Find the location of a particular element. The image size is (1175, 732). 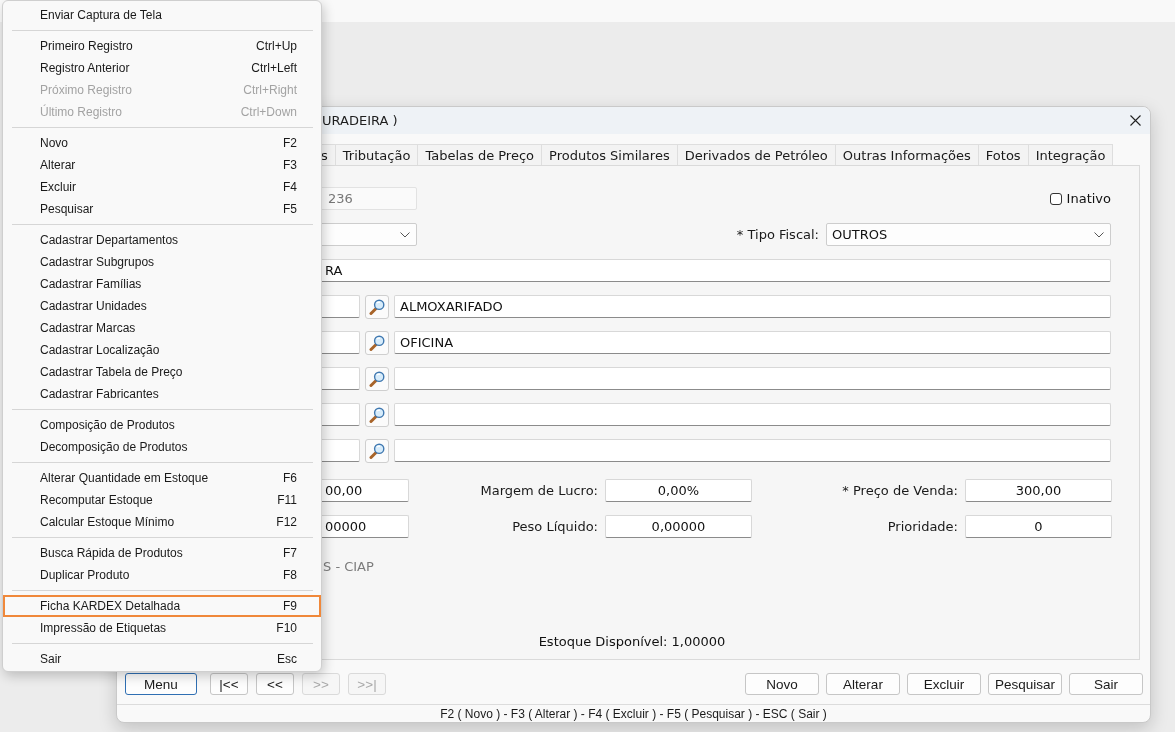

menu-item: Cadastrar Subgrupos is located at coordinates (162, 262).